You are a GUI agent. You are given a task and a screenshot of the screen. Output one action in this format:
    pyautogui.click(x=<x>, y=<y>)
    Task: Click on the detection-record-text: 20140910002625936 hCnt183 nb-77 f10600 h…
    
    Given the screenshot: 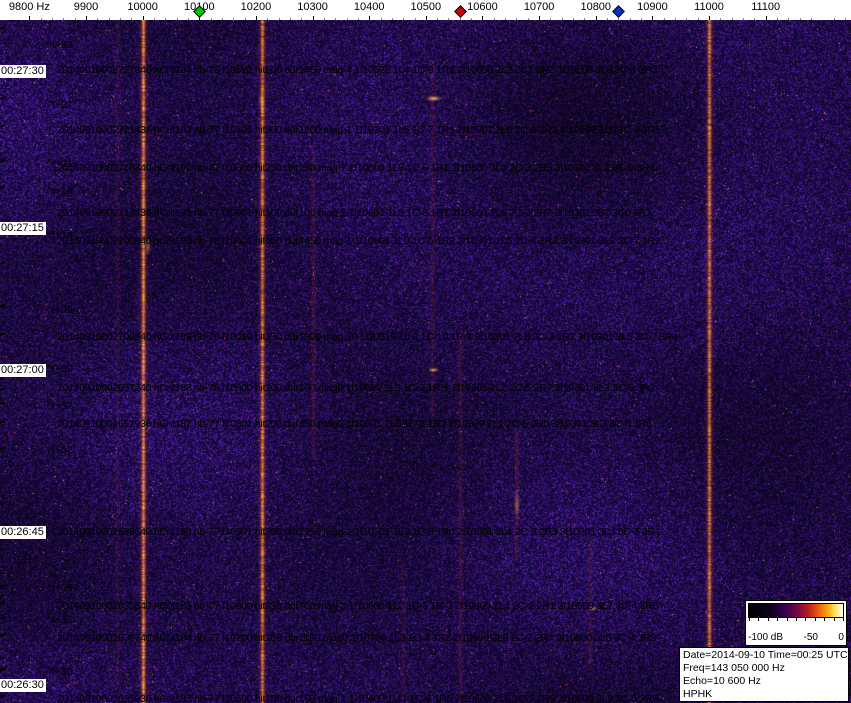 What is the action you would take?
    pyautogui.click(x=357, y=698)
    